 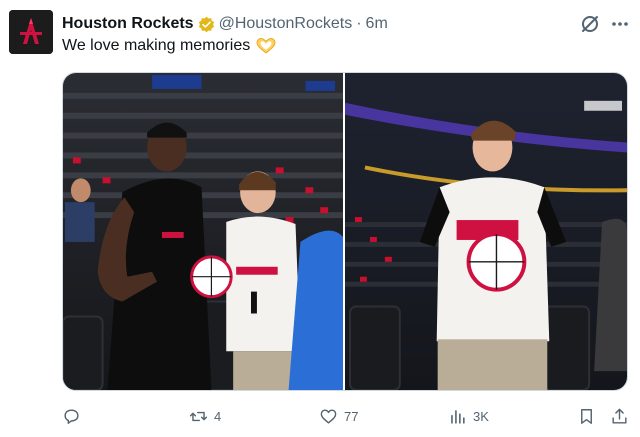 What do you see at coordinates (351, 416) in the screenshot?
I see `like-count: 77` at bounding box center [351, 416].